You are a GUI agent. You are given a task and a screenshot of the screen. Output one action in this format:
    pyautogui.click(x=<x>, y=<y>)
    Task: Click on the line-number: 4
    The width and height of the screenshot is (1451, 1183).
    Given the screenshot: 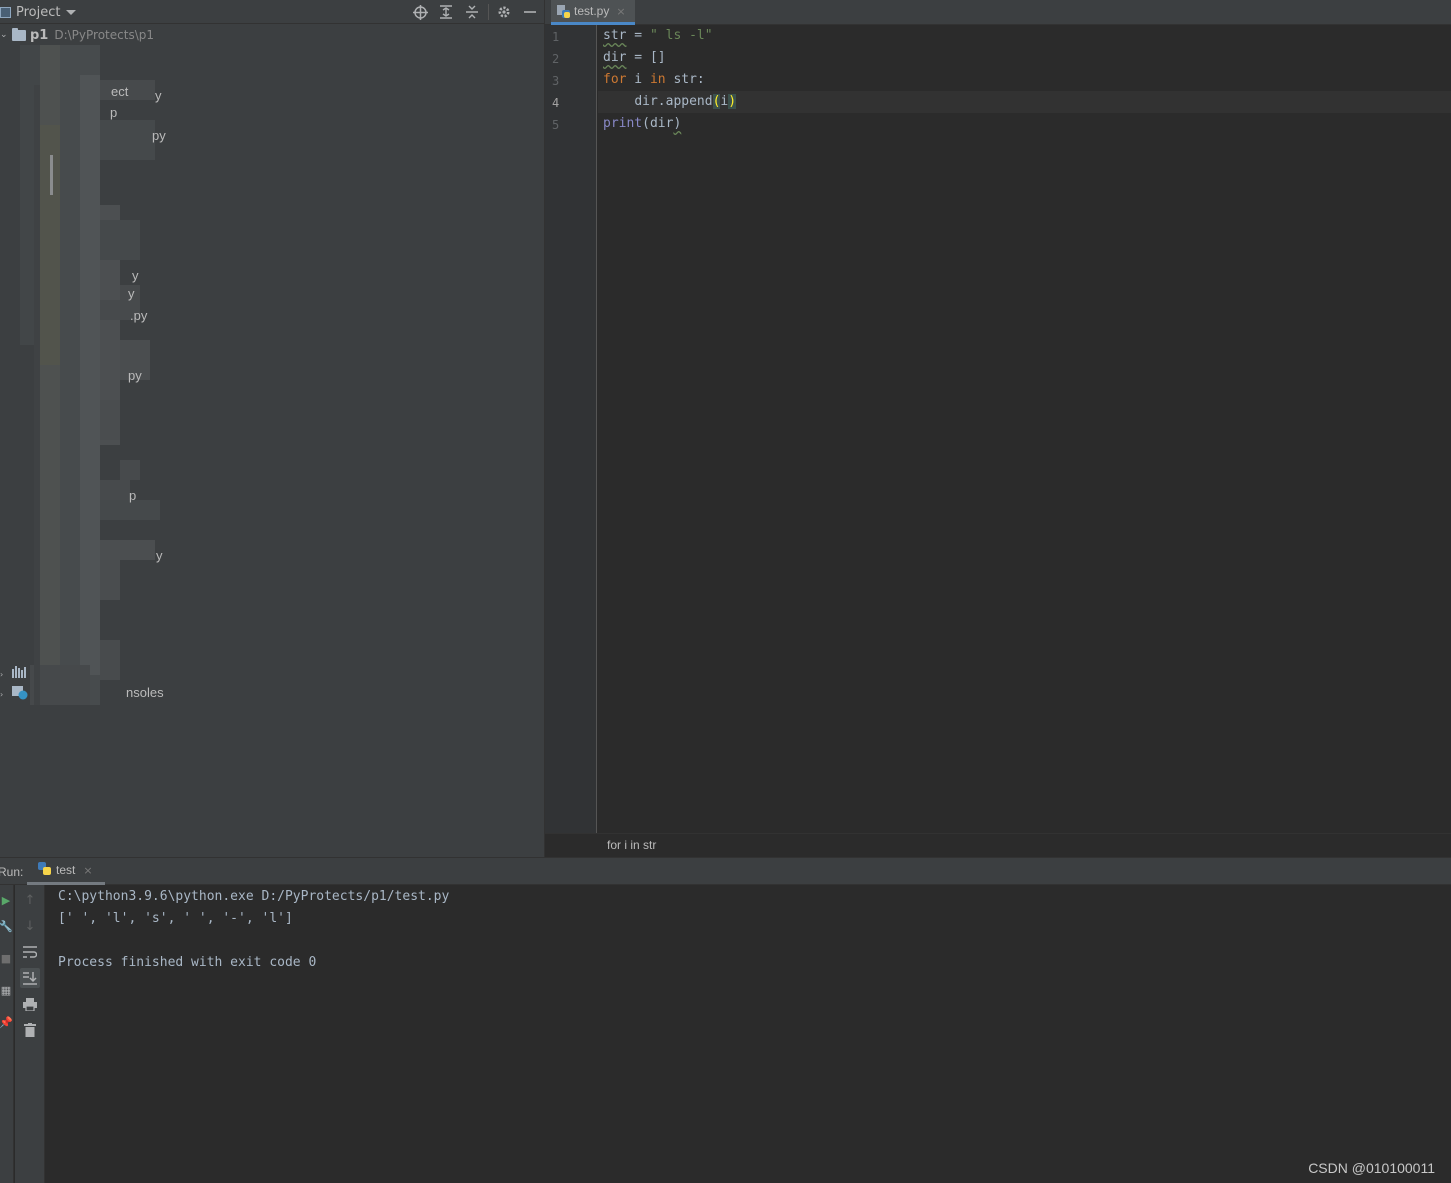 What is the action you would take?
    pyautogui.click(x=556, y=103)
    